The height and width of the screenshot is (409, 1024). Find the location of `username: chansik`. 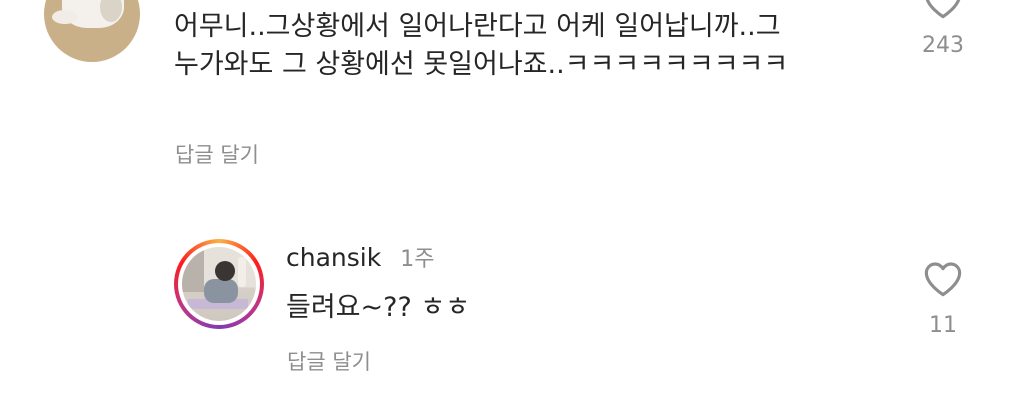

username: chansik is located at coordinates (333, 257).